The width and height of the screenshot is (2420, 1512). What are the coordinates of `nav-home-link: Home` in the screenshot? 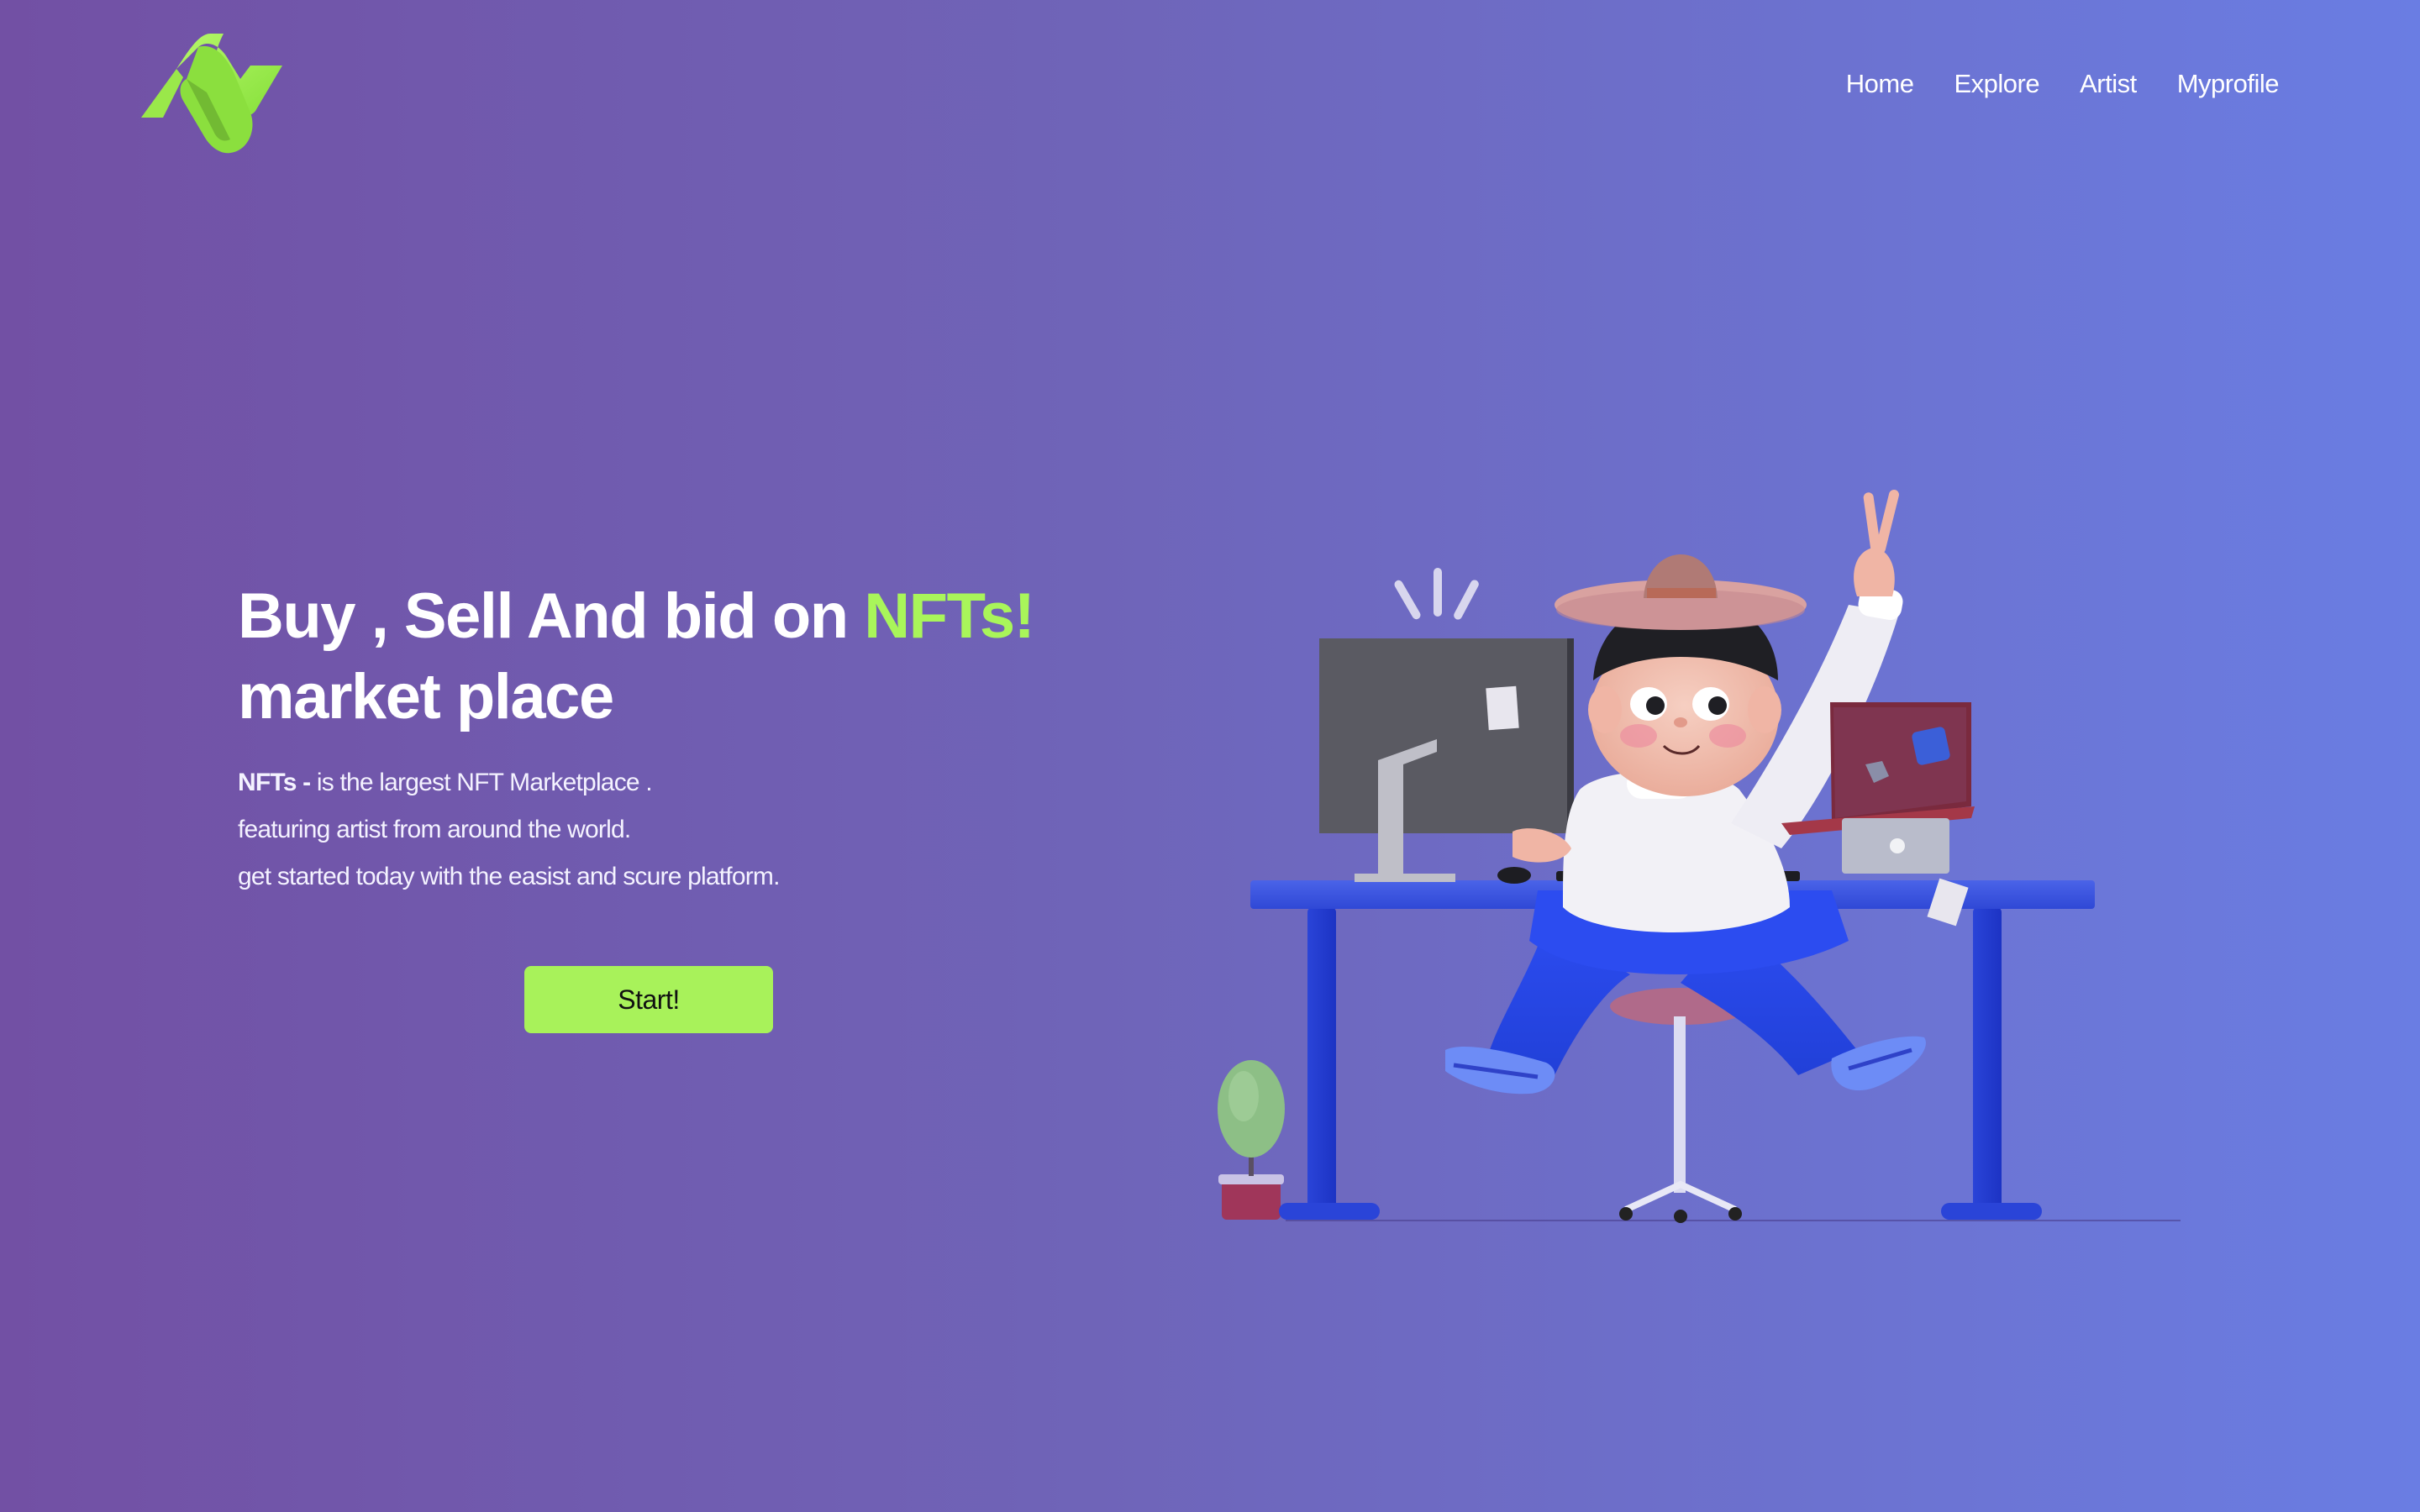 It's located at (1880, 84).